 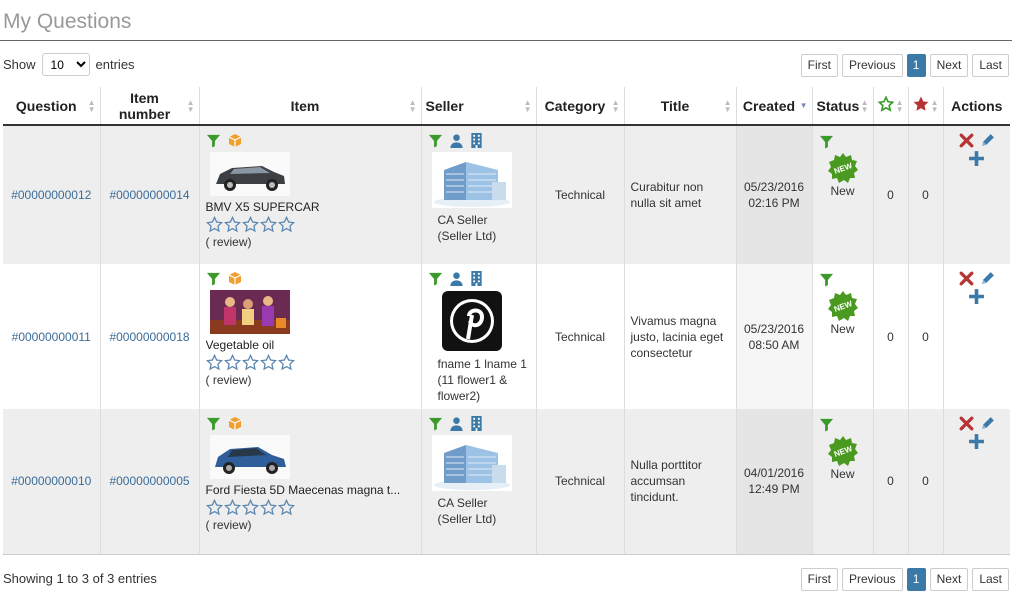 I want to click on created-time: 12:49 PM, so click(x=774, y=489).